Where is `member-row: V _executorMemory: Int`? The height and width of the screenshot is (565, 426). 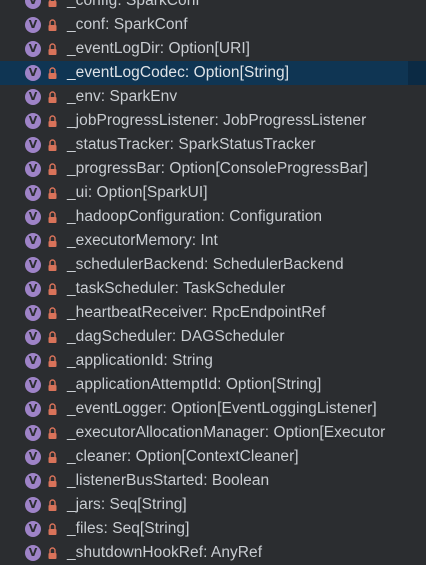
member-row: V _executorMemory: Int is located at coordinates (213, 241).